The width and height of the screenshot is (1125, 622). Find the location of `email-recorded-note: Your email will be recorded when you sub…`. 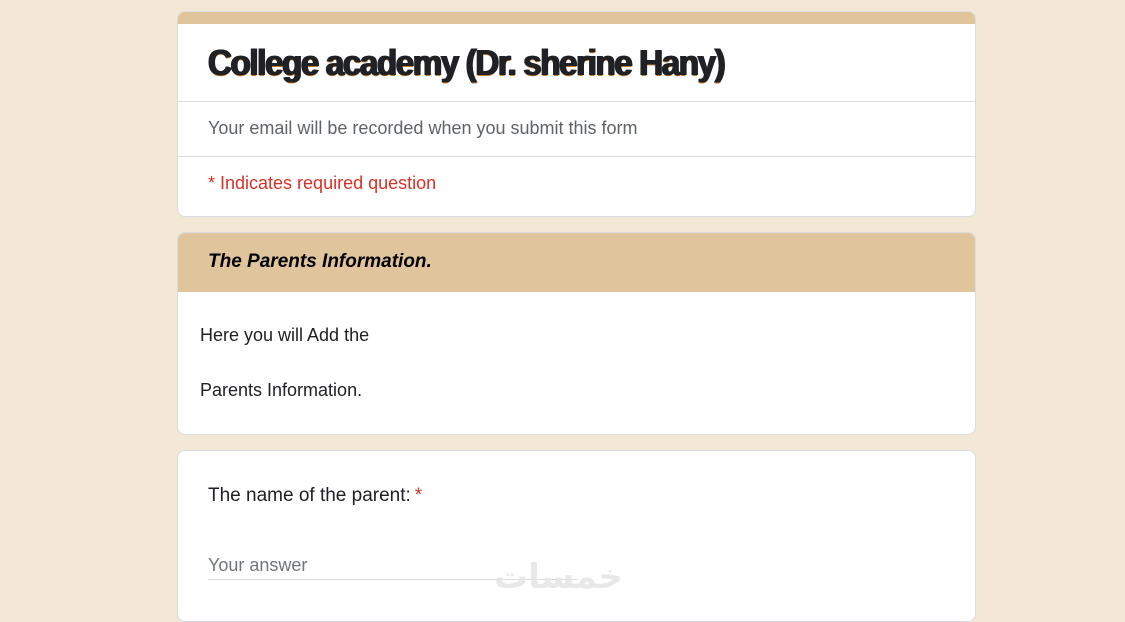

email-recorded-note: Your email will be recorded when you sub… is located at coordinates (423, 128).